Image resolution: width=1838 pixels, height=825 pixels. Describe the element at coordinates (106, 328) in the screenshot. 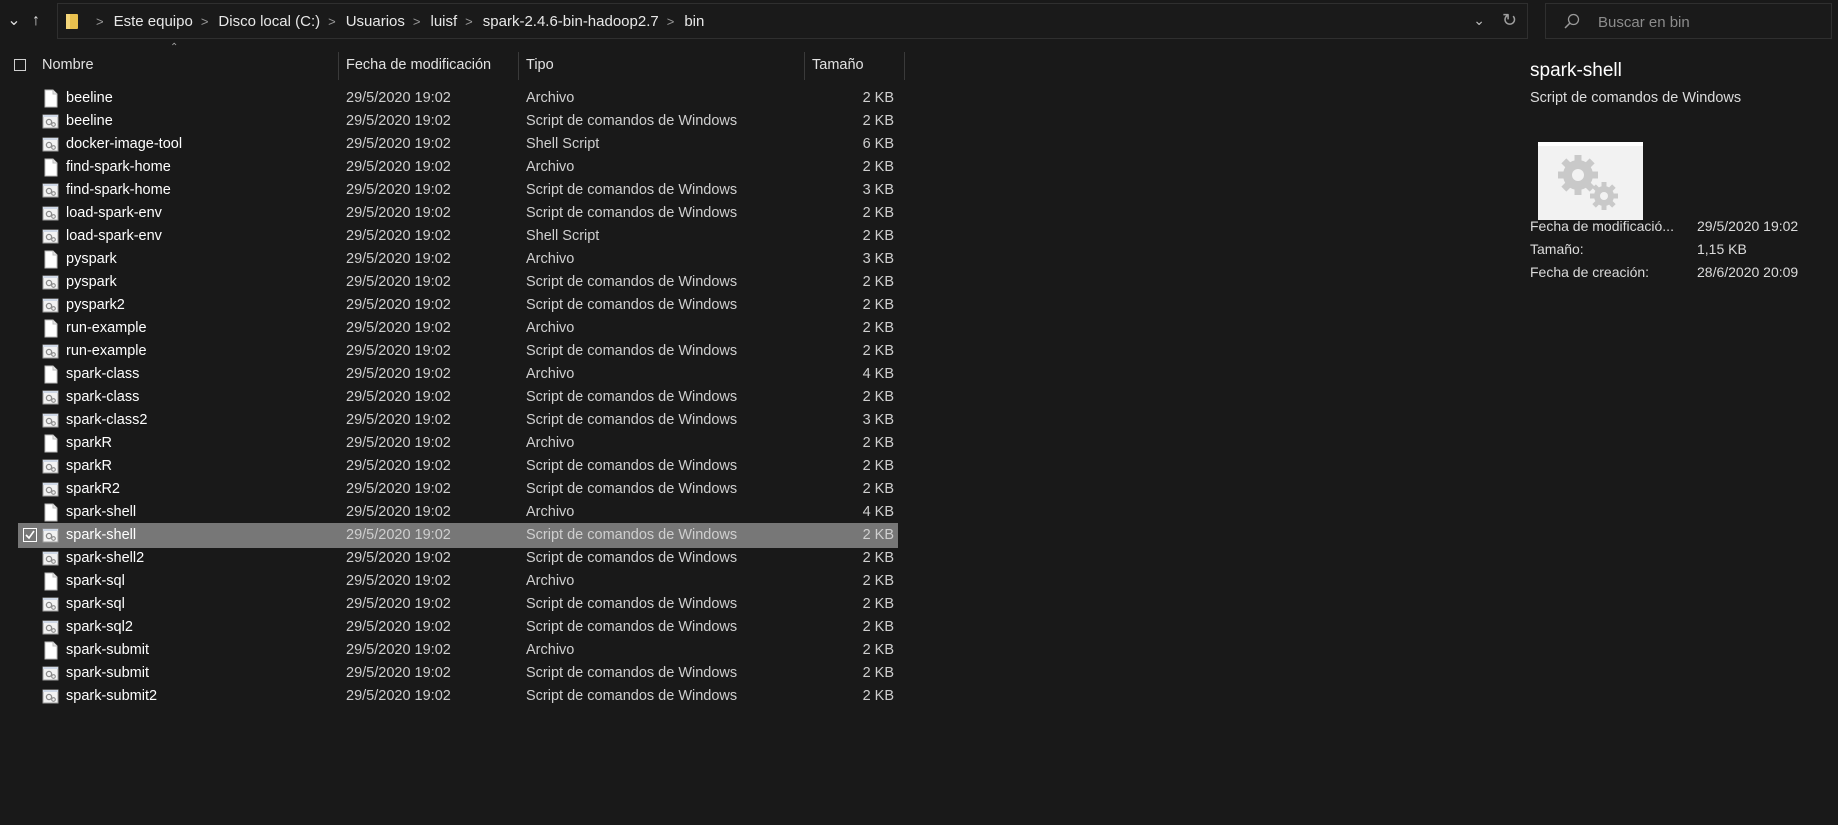

I see `file-name: run-example` at that location.